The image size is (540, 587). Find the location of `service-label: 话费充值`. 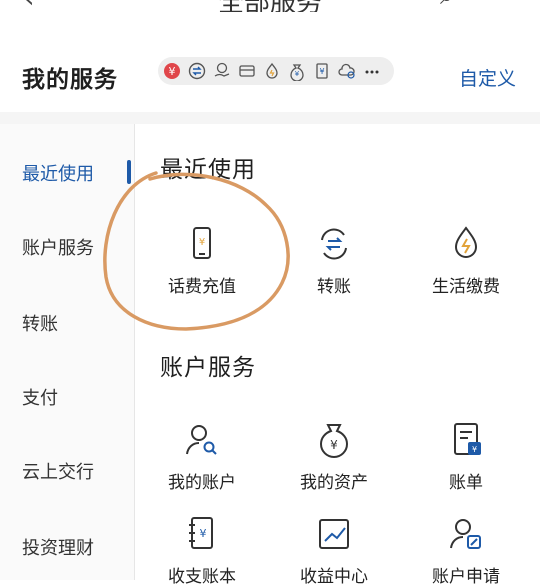

service-label: 话费充值 is located at coordinates (202, 287).